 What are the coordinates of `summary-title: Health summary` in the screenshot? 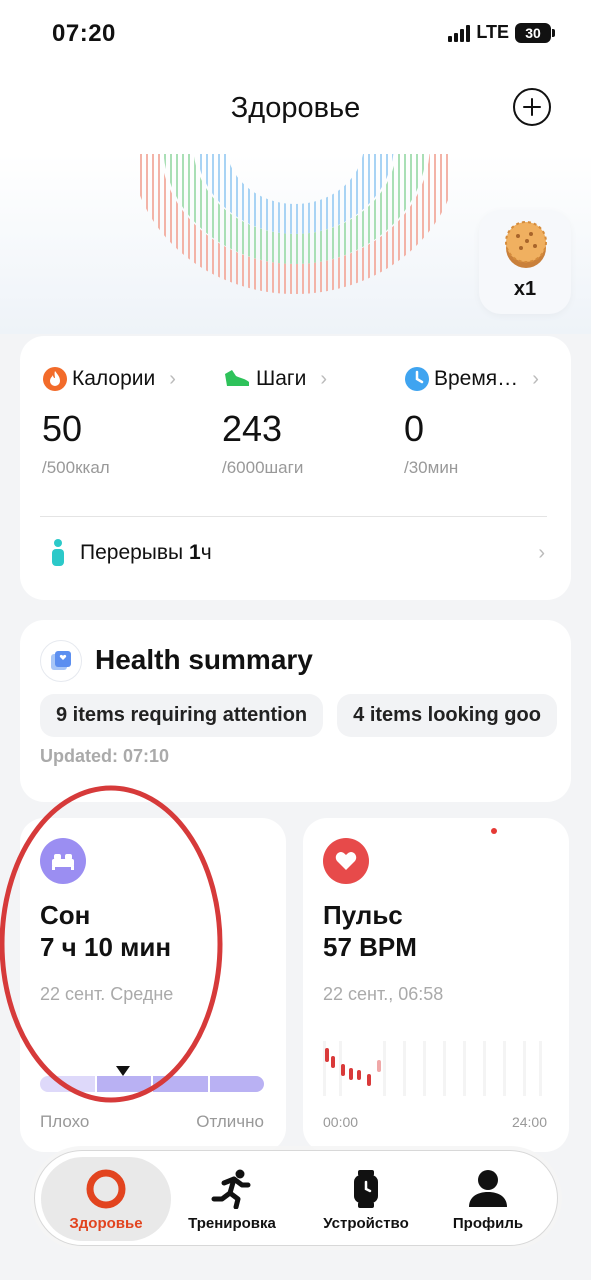 It's located at (204, 659).